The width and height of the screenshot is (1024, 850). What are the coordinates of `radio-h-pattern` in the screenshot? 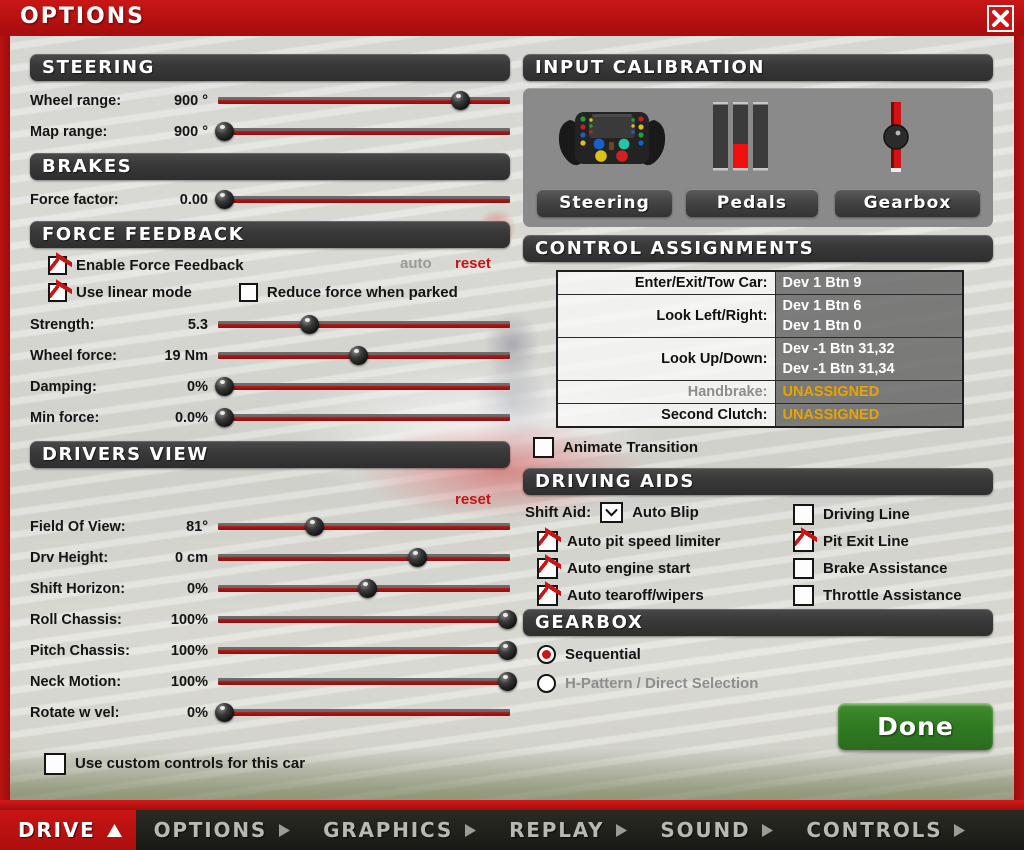 It's located at (546, 683).